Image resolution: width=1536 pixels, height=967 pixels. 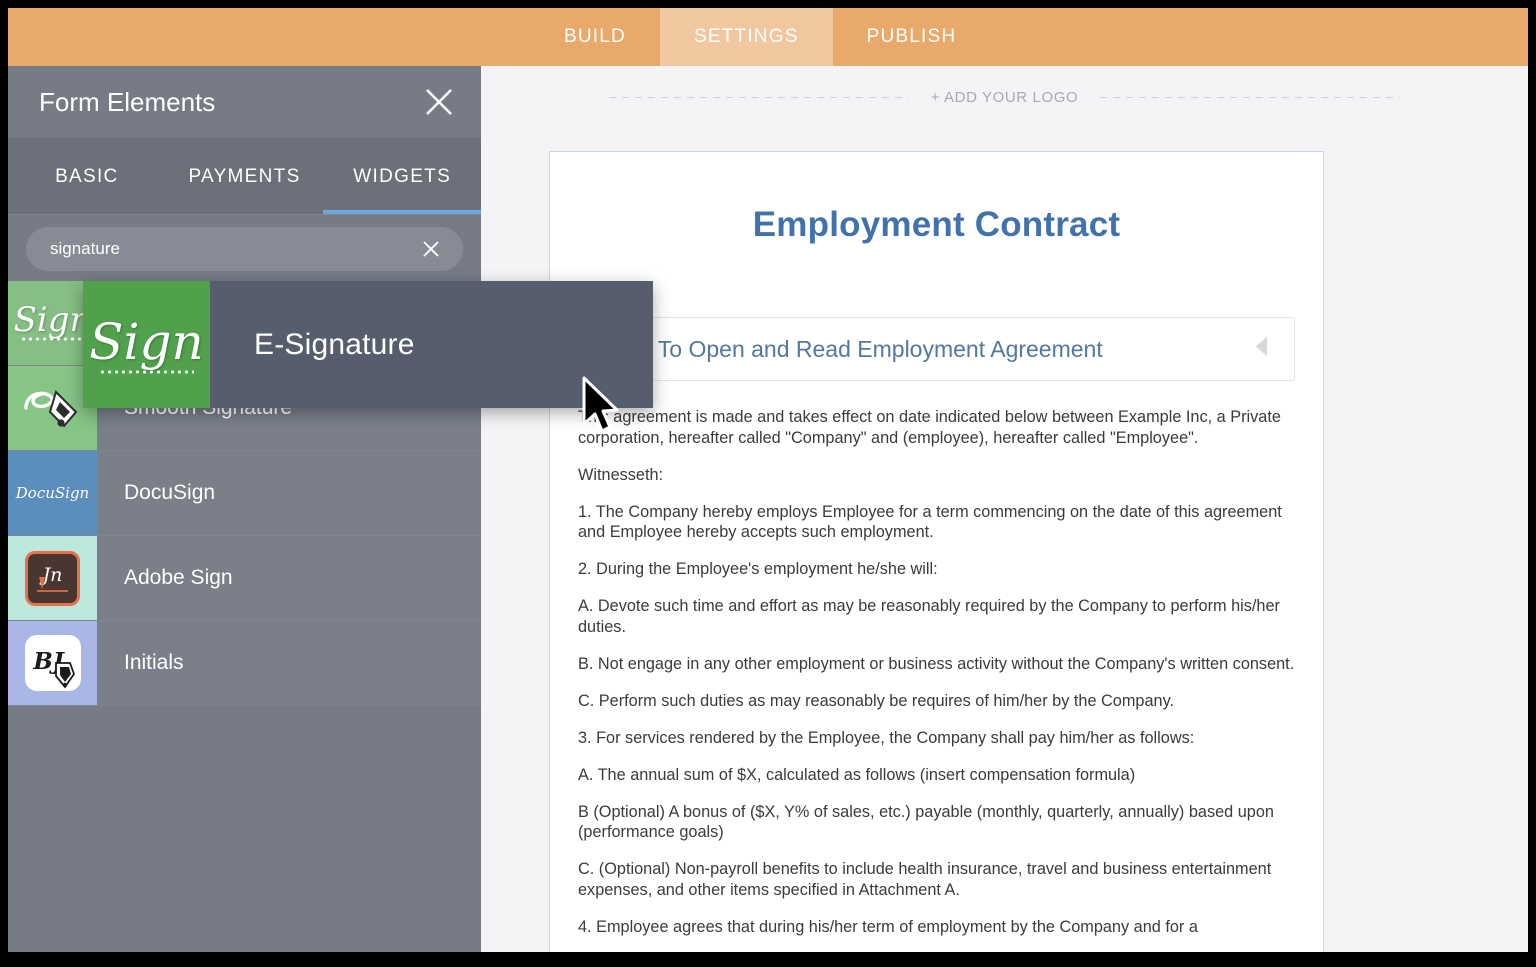 What do you see at coordinates (52, 663) in the screenshot?
I see `initials-pen-icon: BJ` at bounding box center [52, 663].